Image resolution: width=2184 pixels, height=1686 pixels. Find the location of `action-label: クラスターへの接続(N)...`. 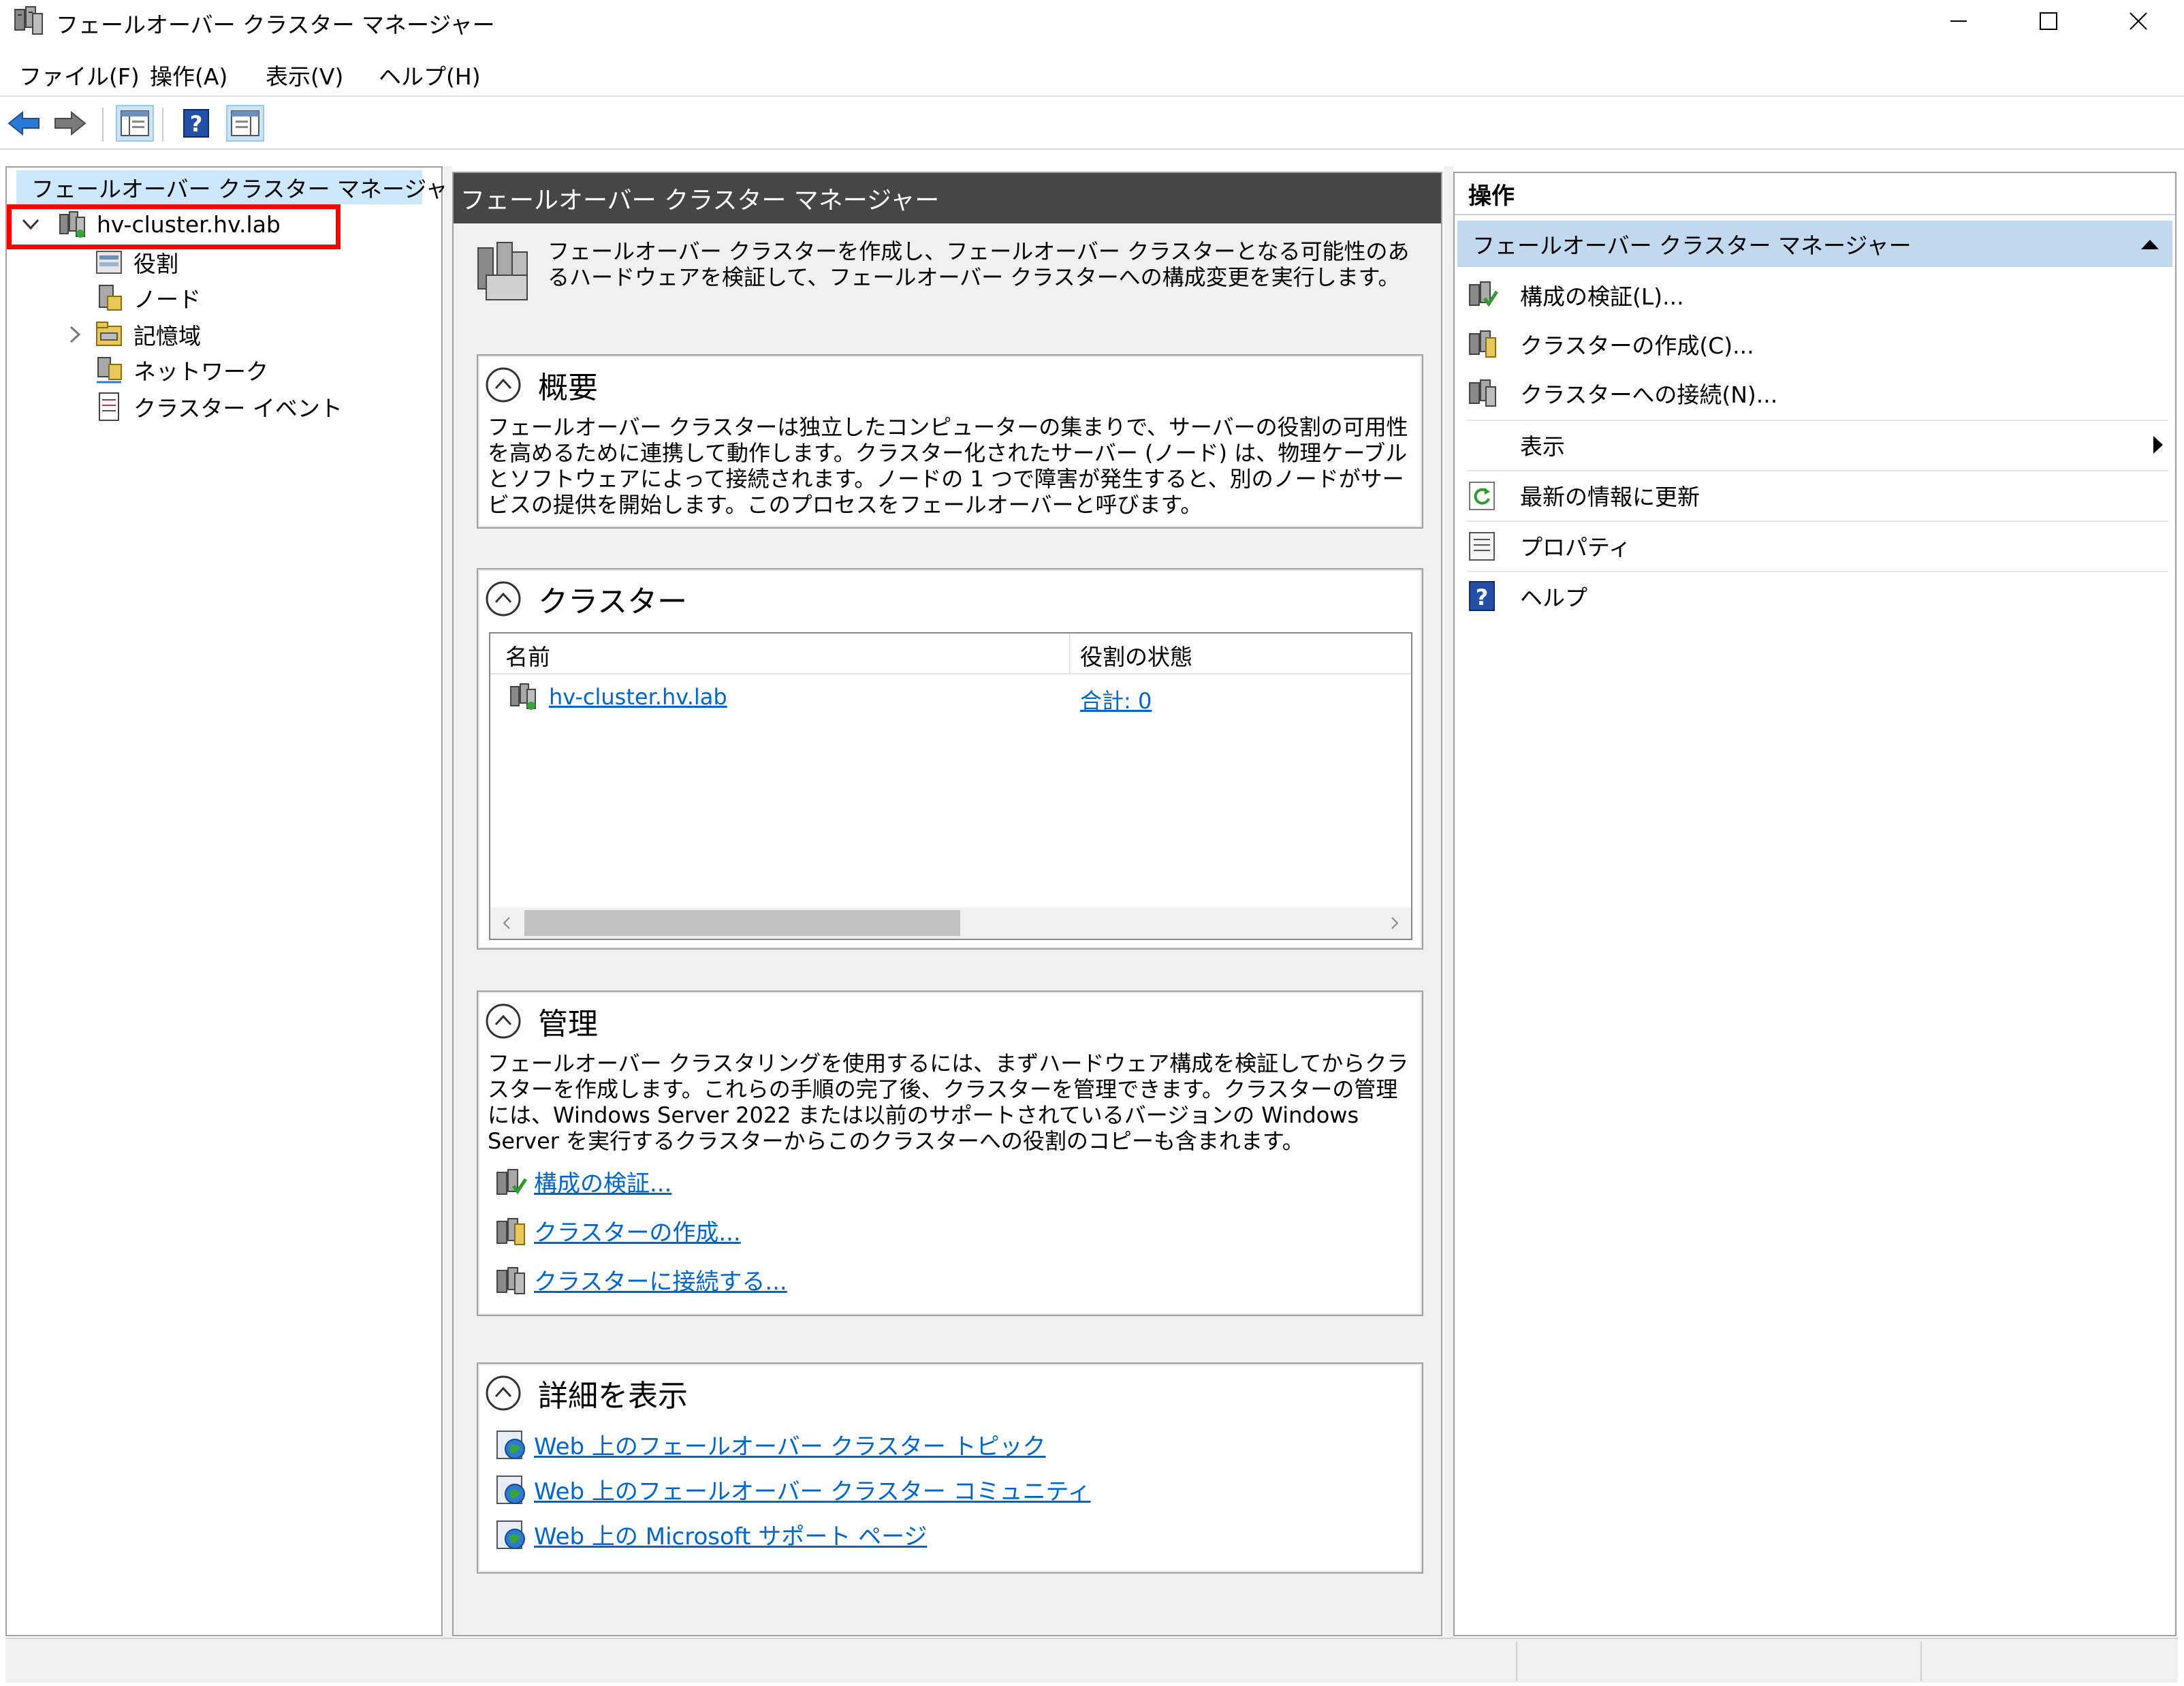

action-label: クラスターへの接続(N)... is located at coordinates (1649, 394).